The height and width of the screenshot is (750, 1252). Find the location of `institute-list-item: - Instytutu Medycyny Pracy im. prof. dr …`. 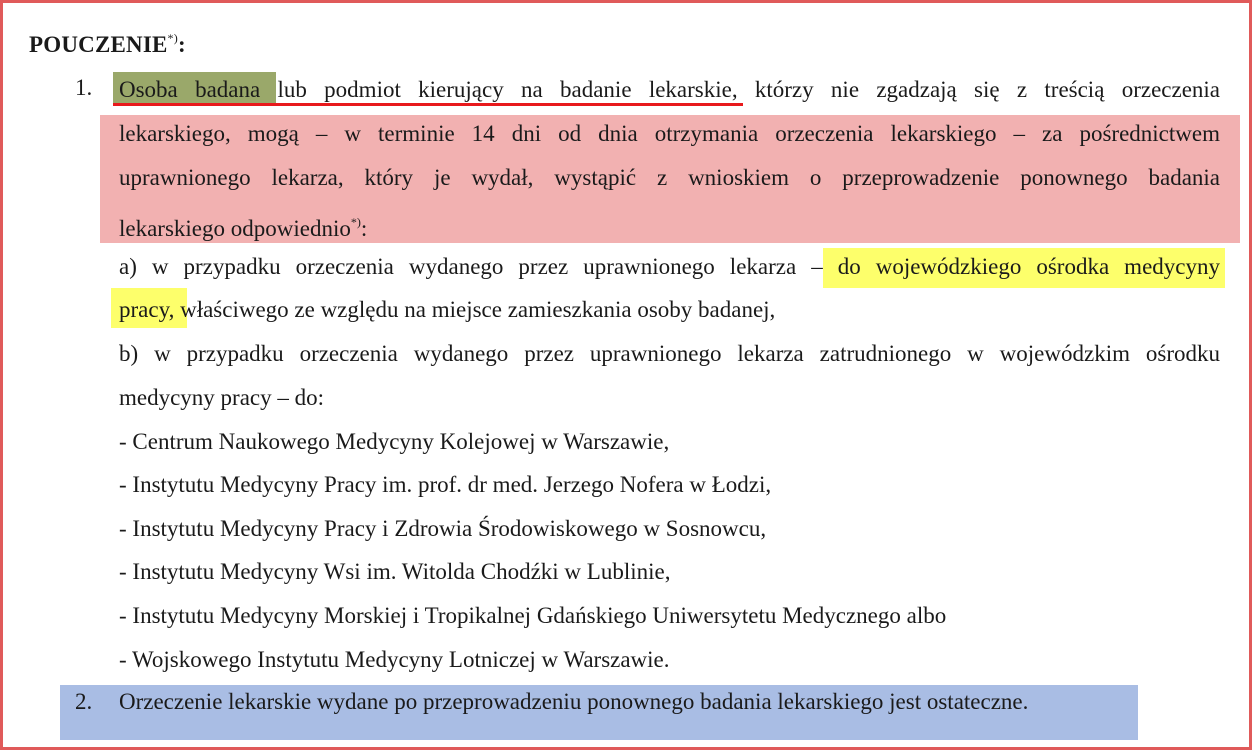

institute-list-item: - Instytutu Medycyny Pracy im. prof. dr … is located at coordinates (445, 484).